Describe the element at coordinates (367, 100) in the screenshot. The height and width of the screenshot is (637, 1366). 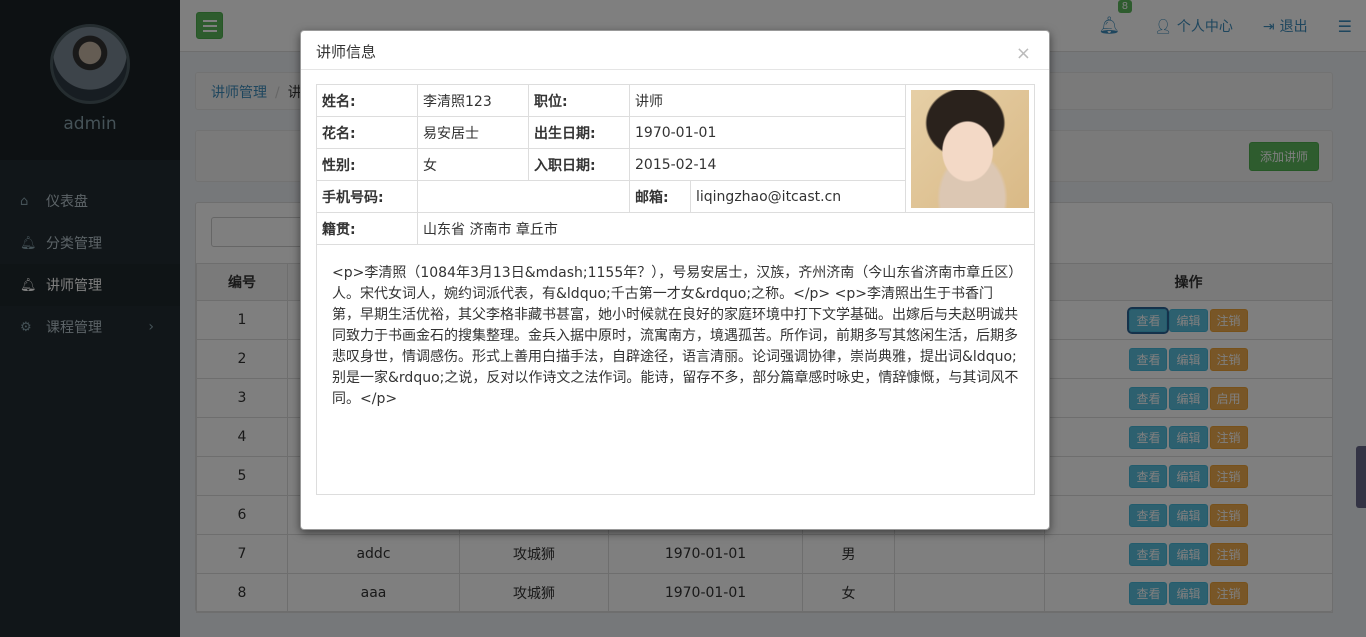
I see `name-label: 姓名:` at that location.